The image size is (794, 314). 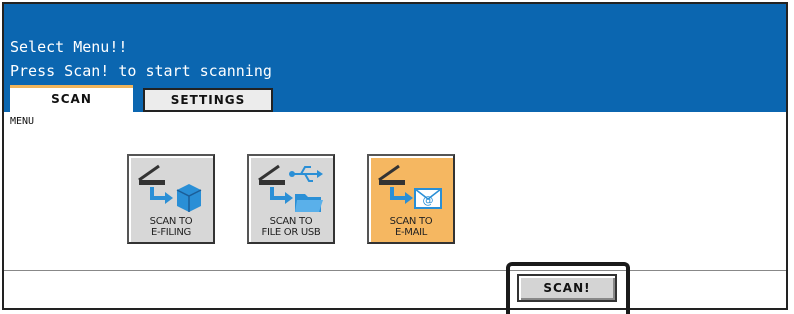 I want to click on scan-button: SCAN!, so click(x=567, y=288).